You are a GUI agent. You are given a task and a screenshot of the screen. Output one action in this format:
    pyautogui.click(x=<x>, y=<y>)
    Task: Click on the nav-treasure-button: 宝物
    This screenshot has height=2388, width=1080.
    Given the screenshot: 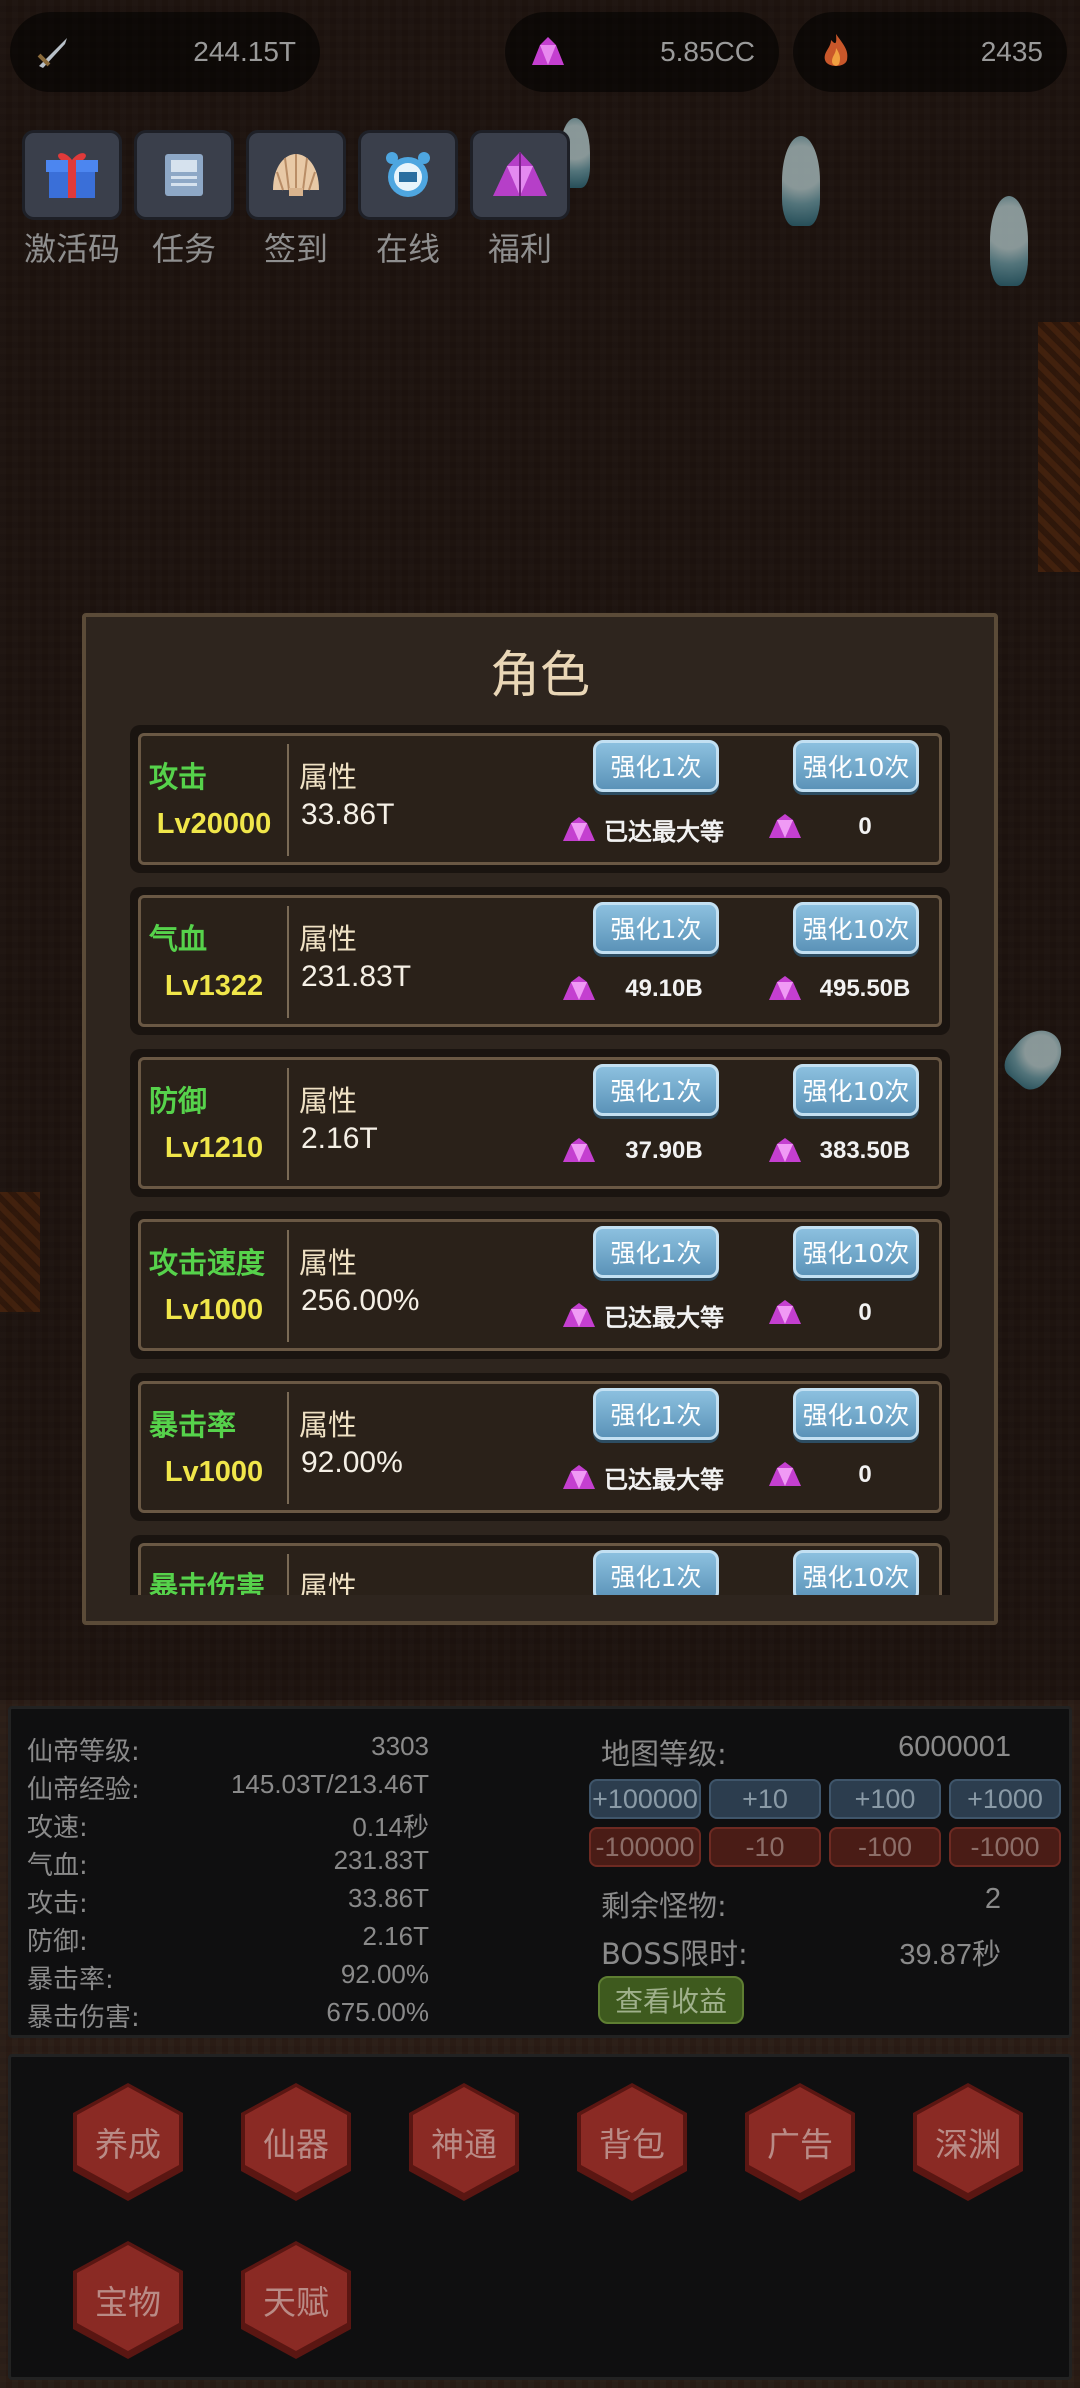 What is the action you would take?
    pyautogui.click(x=128, y=2300)
    